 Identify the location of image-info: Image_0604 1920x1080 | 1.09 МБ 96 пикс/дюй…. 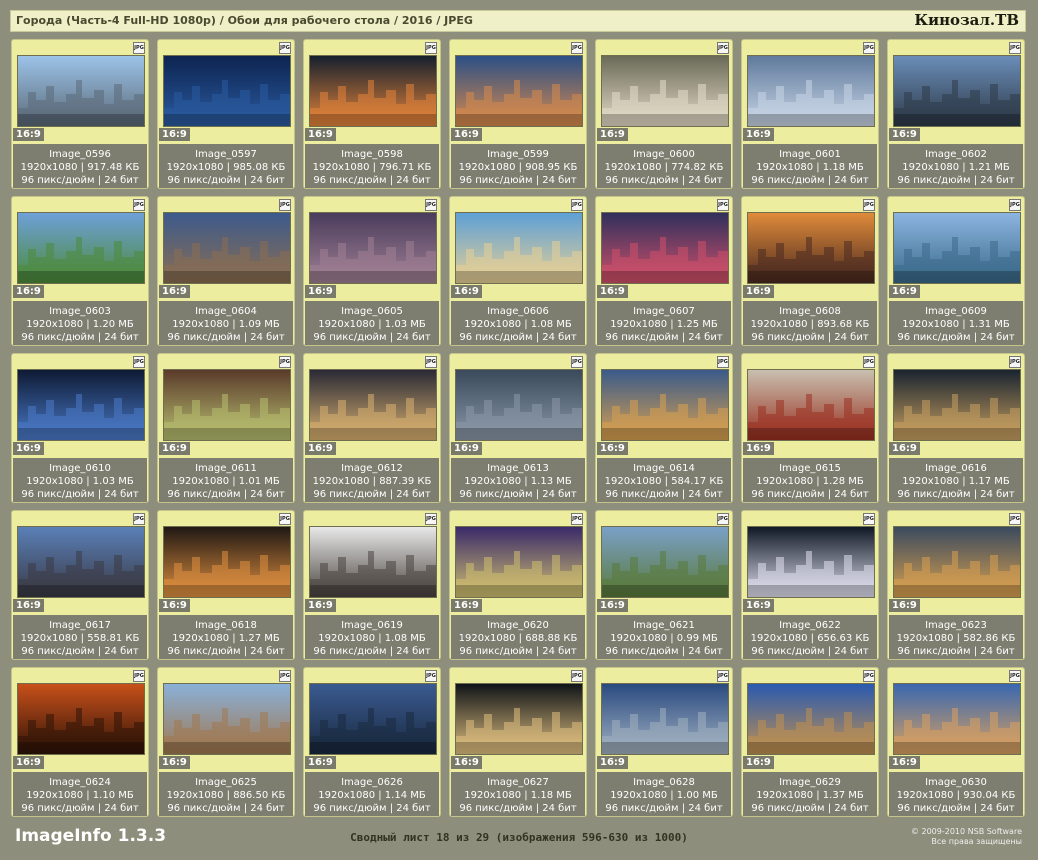
(226, 323).